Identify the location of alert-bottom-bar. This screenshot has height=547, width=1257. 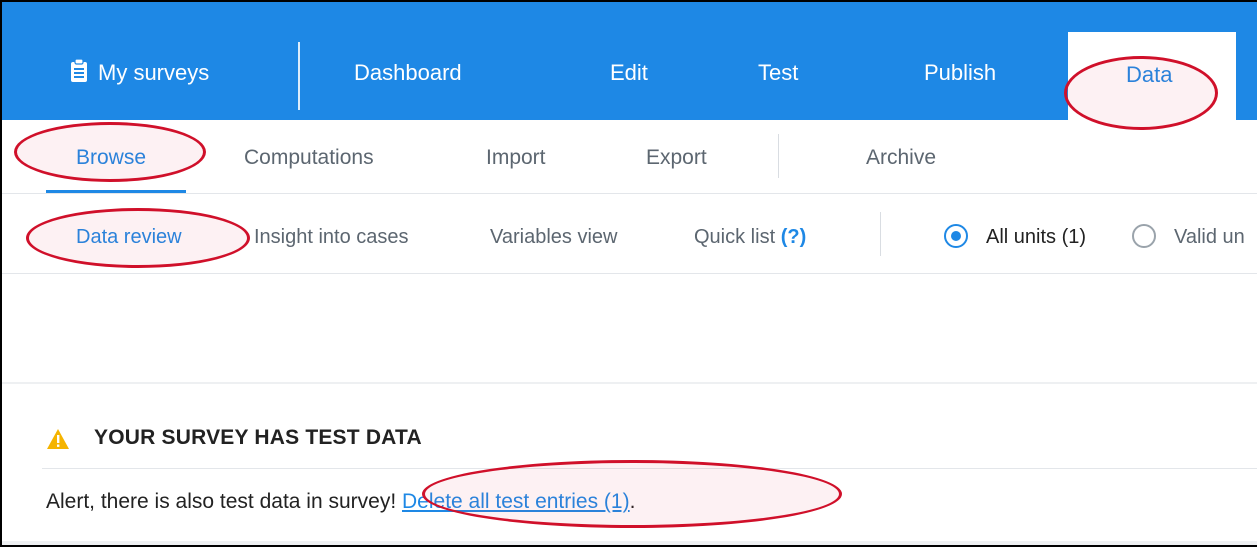
(629, 543).